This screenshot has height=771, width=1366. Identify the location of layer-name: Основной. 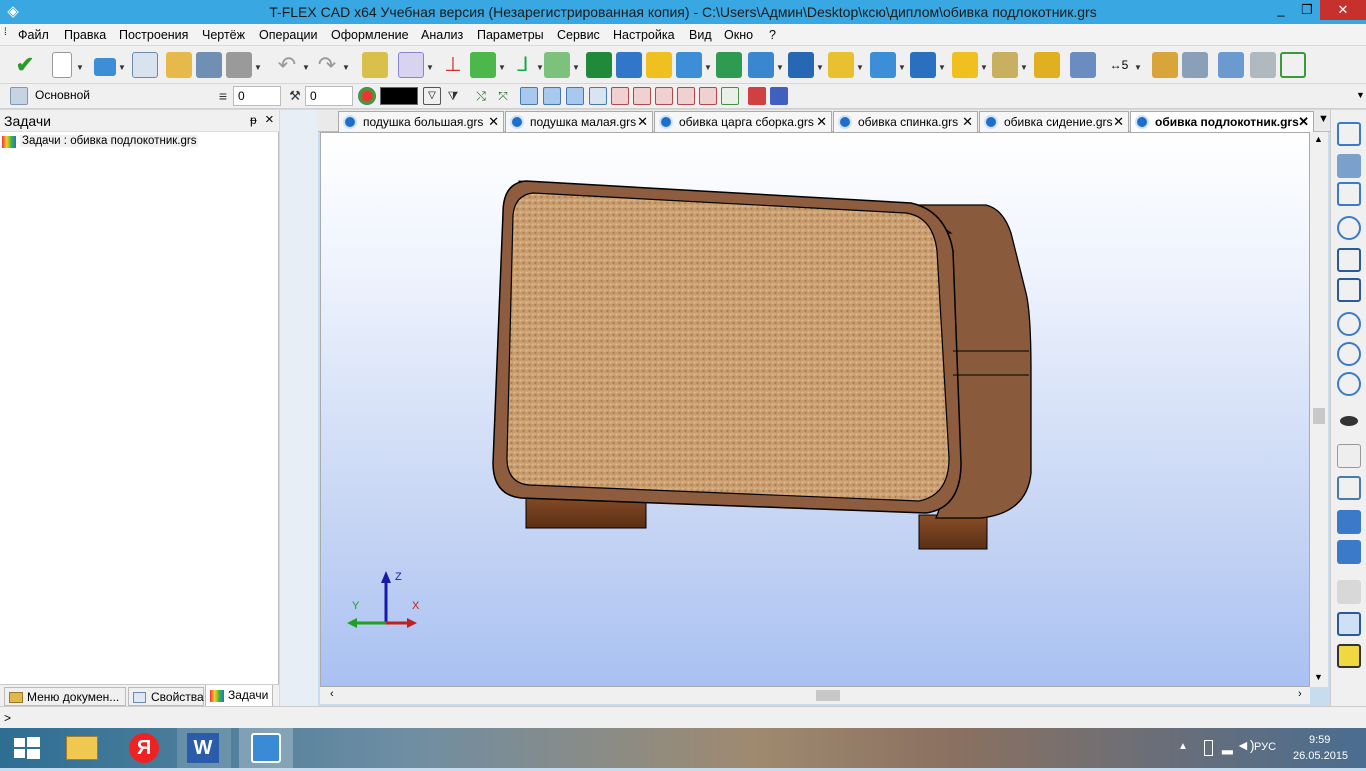
(62, 95).